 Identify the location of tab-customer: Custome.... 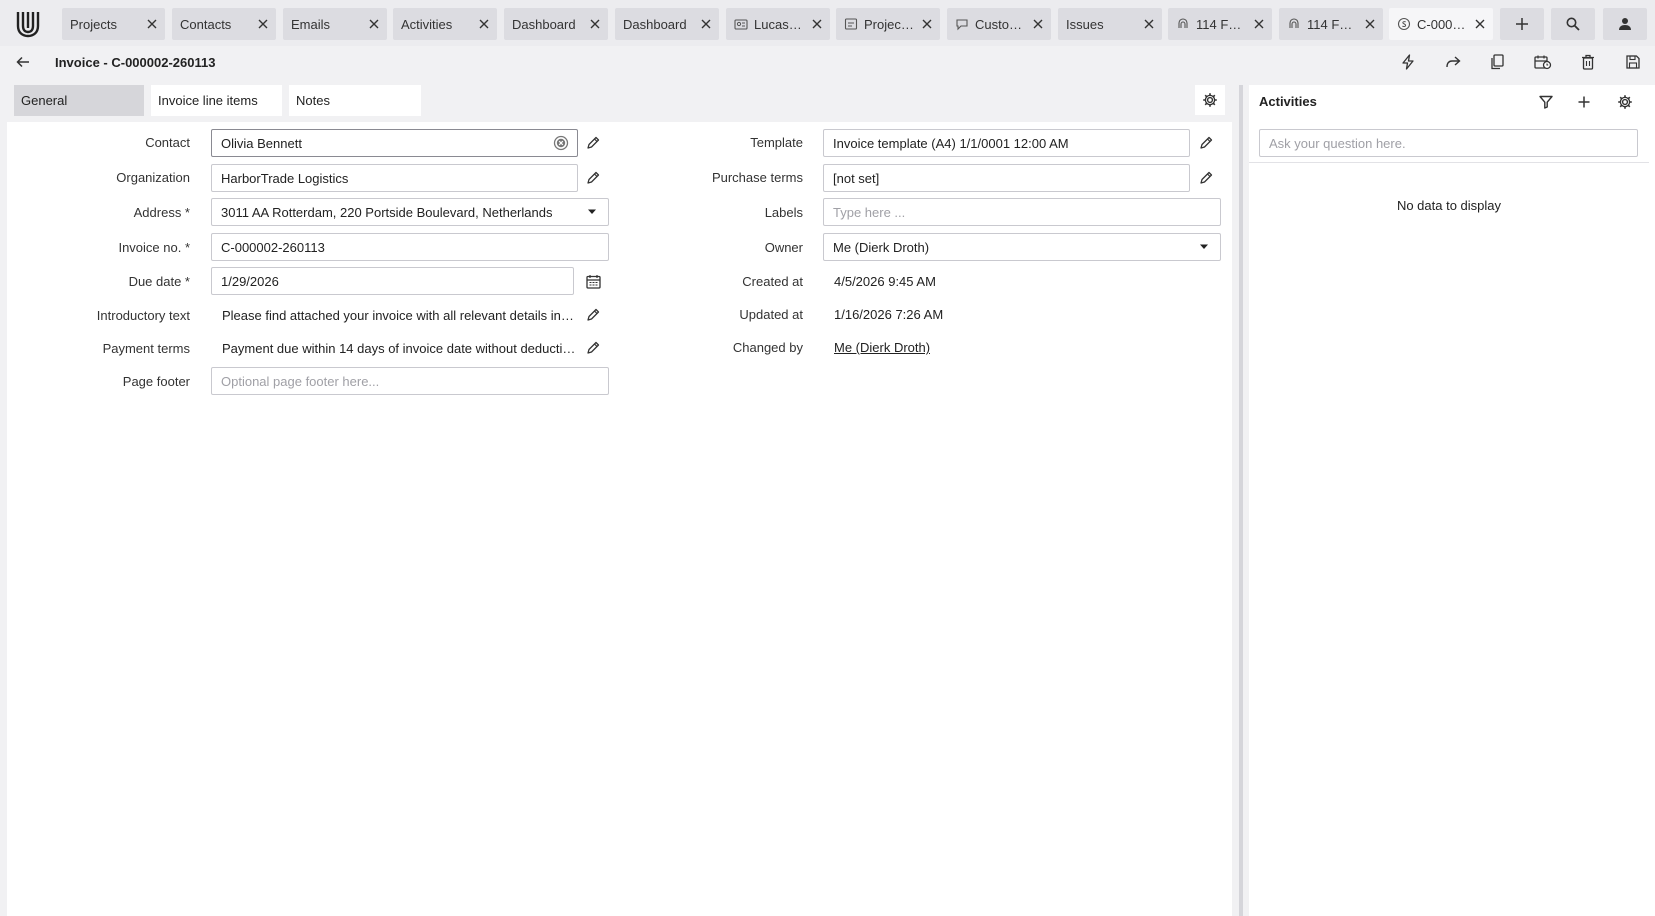
(999, 24).